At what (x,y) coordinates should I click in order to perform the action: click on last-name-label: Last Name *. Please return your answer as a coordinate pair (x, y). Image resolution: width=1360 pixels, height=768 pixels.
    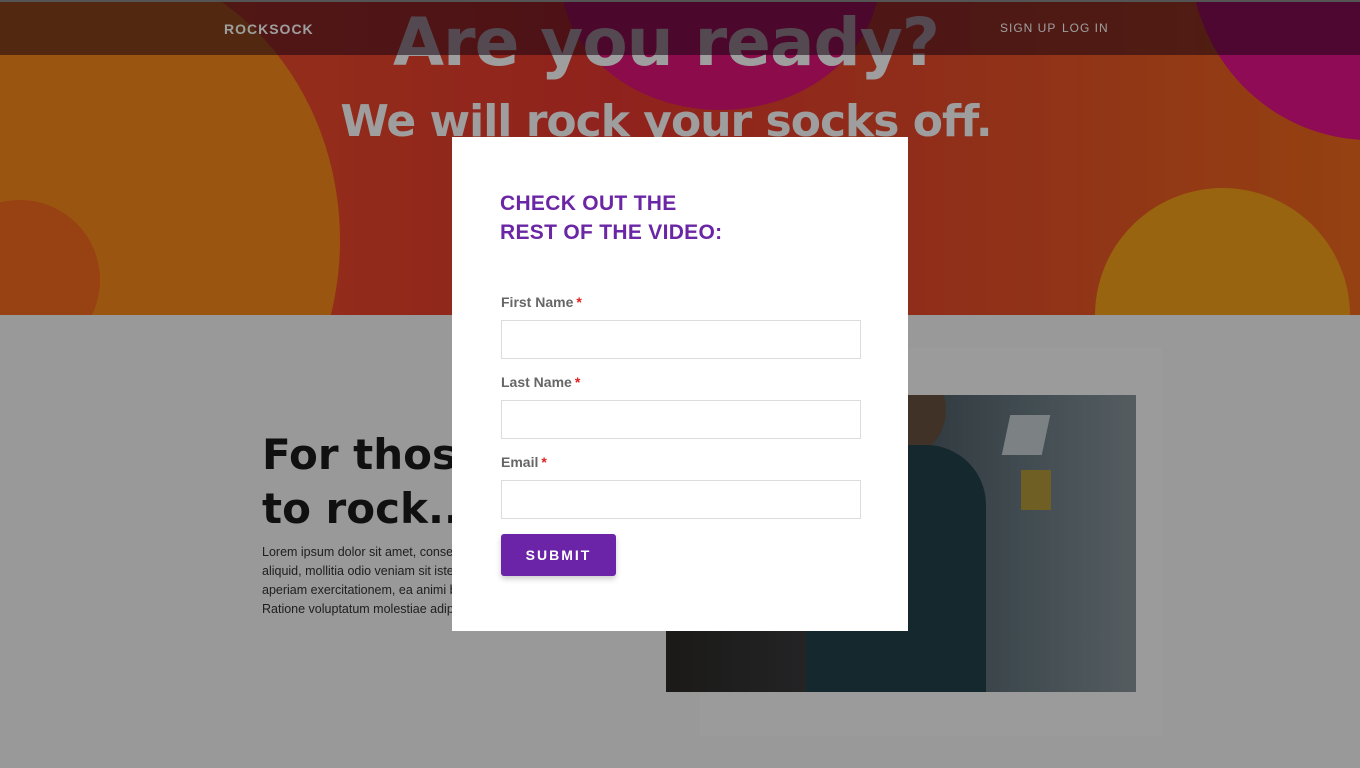
    Looking at the image, I should click on (540, 382).